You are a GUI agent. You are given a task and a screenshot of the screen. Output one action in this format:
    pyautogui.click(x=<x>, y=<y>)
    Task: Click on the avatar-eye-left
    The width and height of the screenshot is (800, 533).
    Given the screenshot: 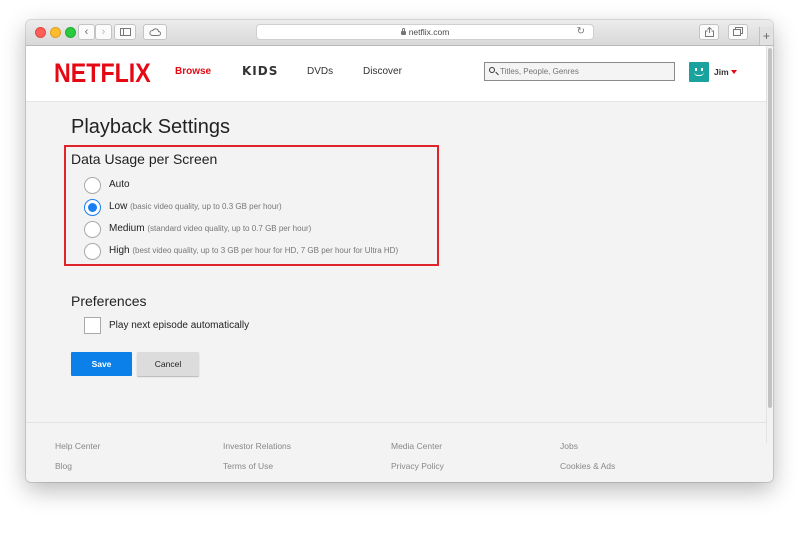 What is the action you would take?
    pyautogui.click(x=696, y=69)
    